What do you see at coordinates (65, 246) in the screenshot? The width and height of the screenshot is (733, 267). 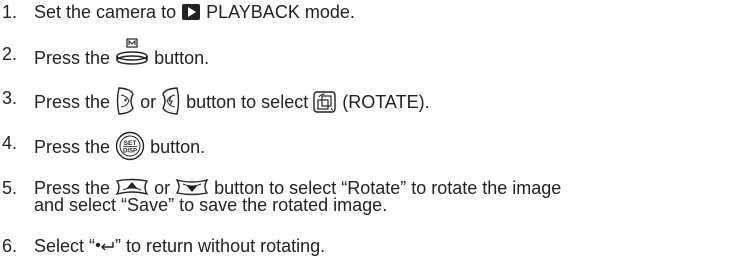 I see `step-text-before: Select “` at bounding box center [65, 246].